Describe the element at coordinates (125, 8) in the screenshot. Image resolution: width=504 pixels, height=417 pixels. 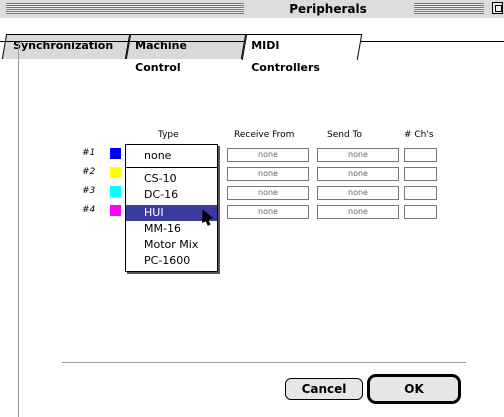
I see `title-bar-stripes-left` at that location.